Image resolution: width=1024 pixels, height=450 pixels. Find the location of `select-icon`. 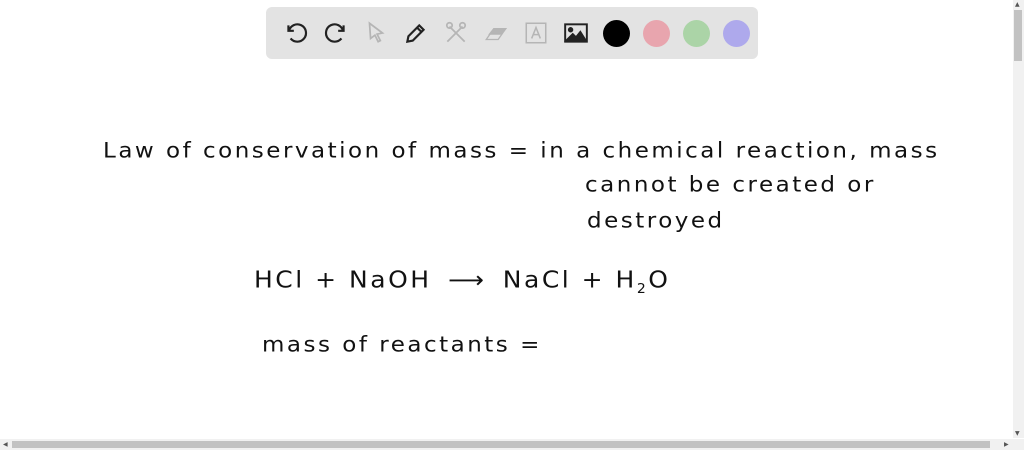

select-icon is located at coordinates (376, 32).